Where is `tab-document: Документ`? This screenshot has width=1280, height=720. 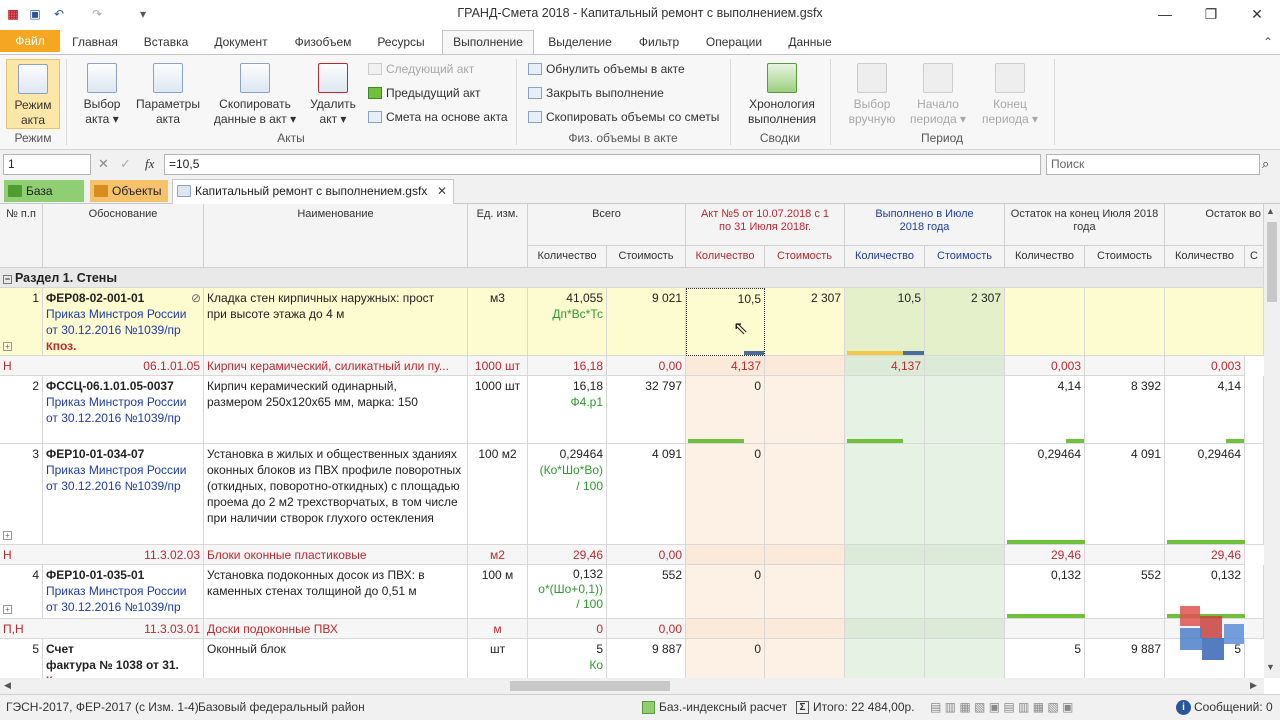
tab-document: Документ is located at coordinates (241, 42).